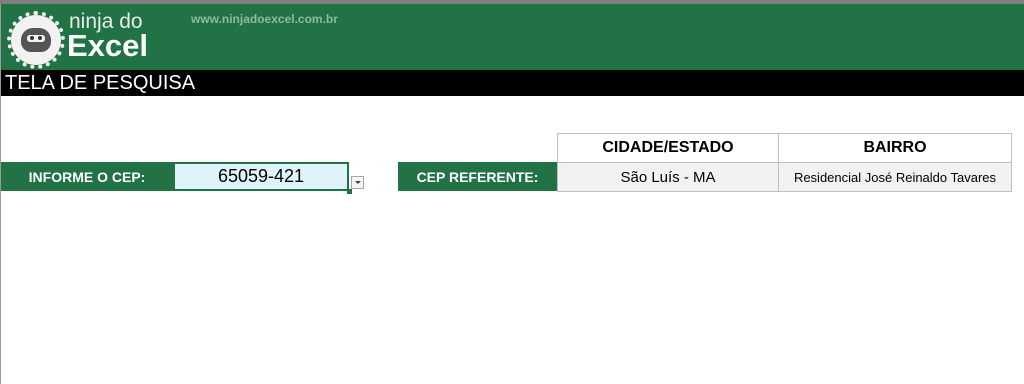 This screenshot has width=1024, height=384. What do you see at coordinates (264, 19) in the screenshot?
I see `site-url: www.ninjadoexcel.com.br` at bounding box center [264, 19].